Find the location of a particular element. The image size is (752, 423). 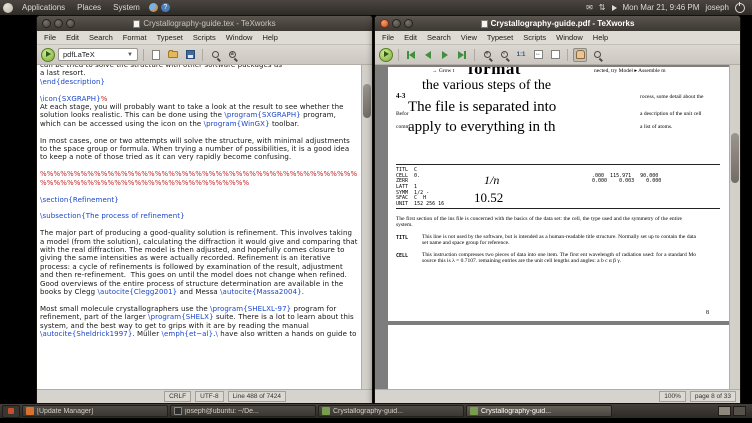

next-page-button is located at coordinates (445, 55).